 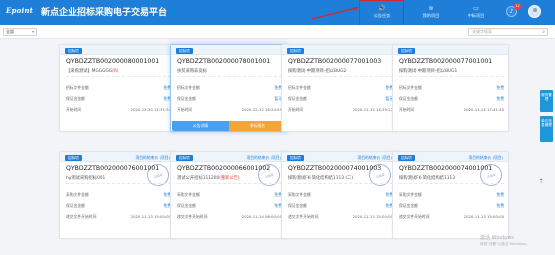 What do you see at coordinates (10, 31) in the screenshot?
I see `filter-value: 全部` at bounding box center [10, 31].